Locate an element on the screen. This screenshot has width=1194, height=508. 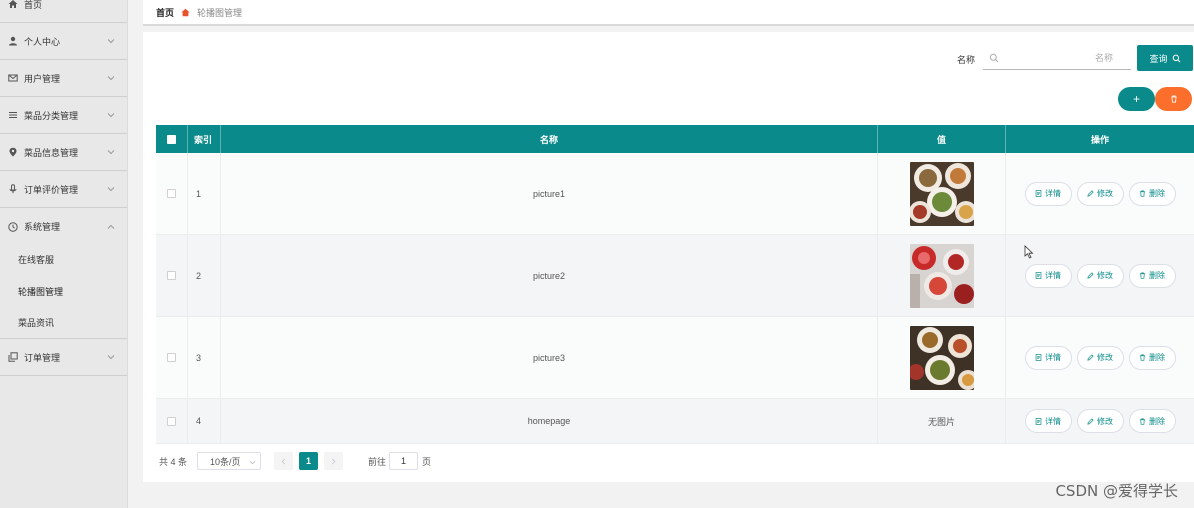
table-header: 索引 名称 值 操作 is located at coordinates (675, 139).